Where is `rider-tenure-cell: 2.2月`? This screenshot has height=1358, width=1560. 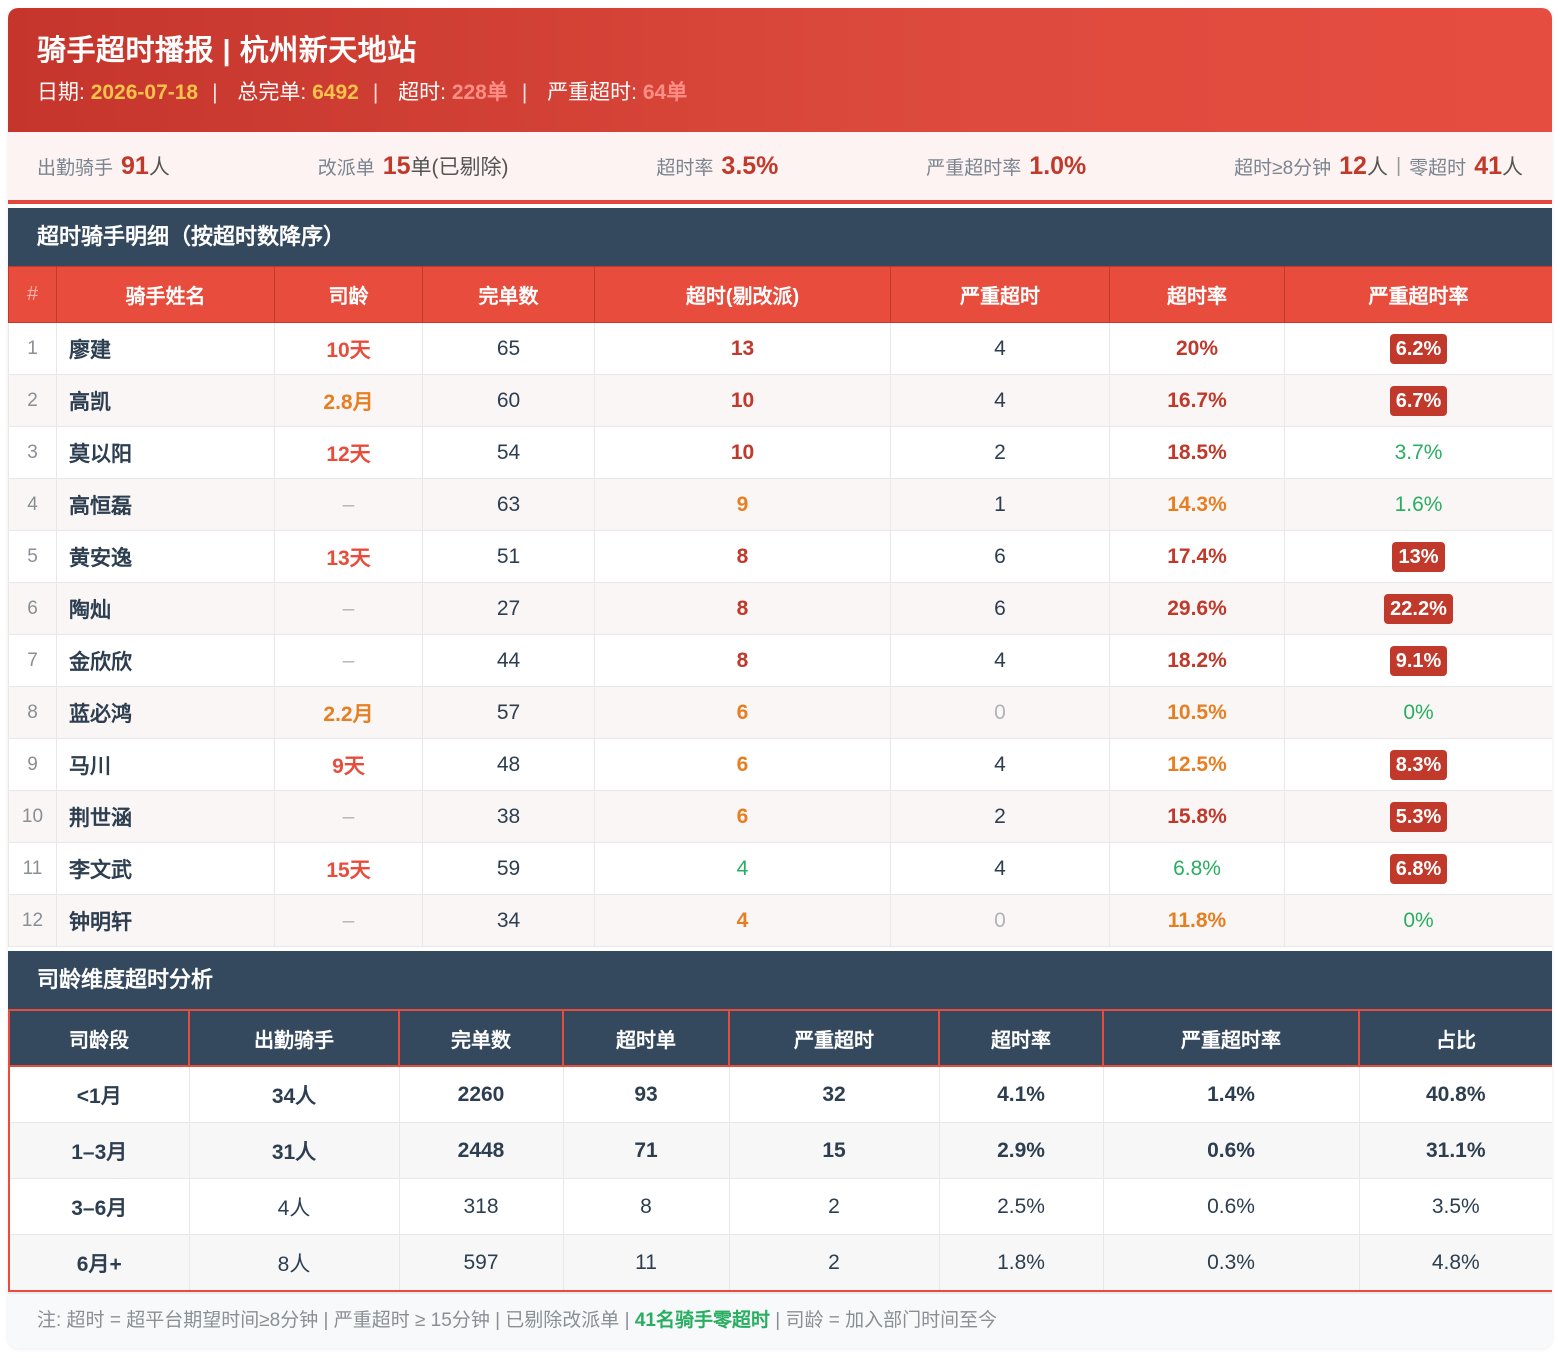 rider-tenure-cell: 2.2月 is located at coordinates (348, 712).